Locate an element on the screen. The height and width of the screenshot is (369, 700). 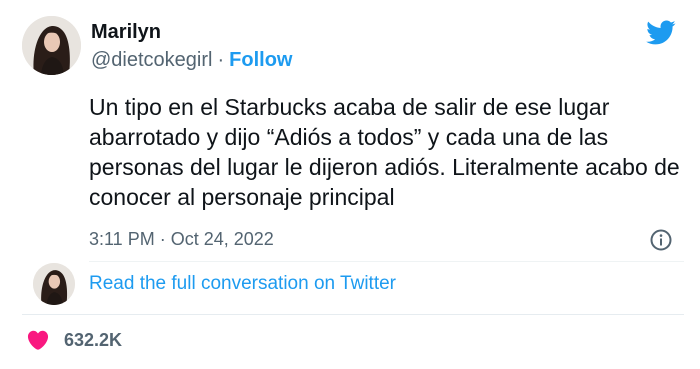
tweet-timestamp: 3:11 PM · Oct 24, 2022 is located at coordinates (181, 239).